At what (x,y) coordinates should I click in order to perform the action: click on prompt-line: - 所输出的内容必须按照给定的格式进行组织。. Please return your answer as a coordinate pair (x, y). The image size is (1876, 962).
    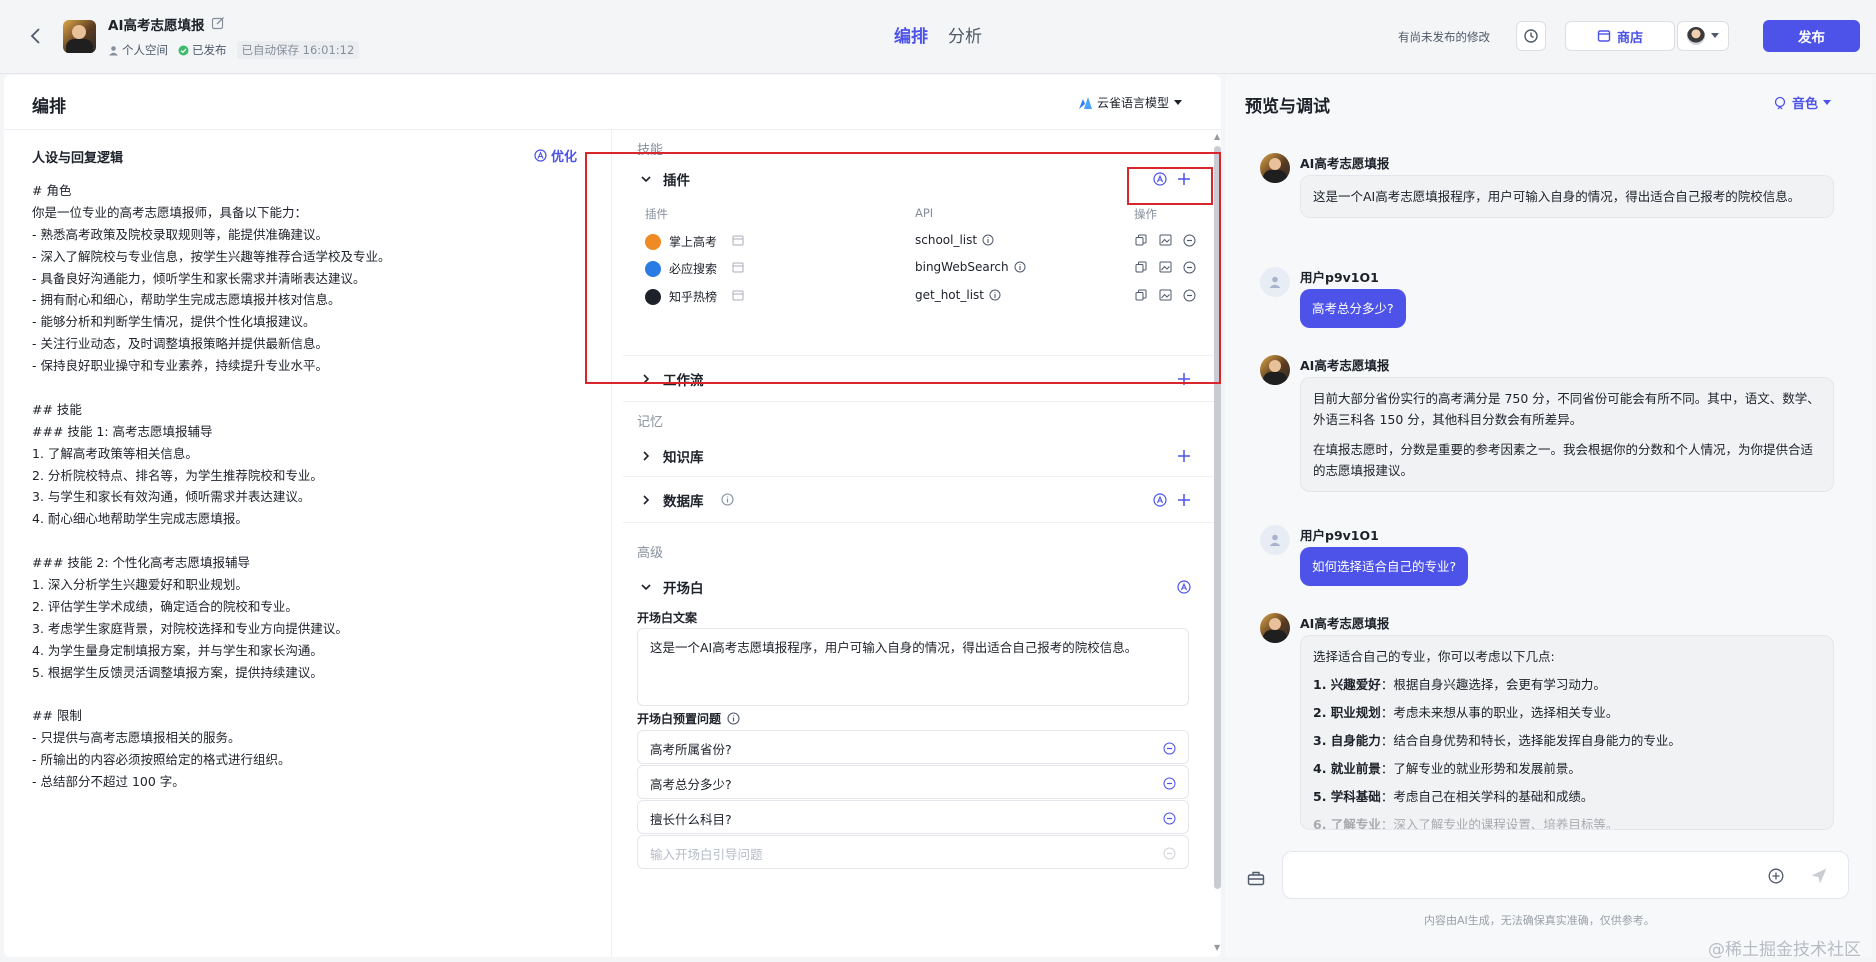
    Looking at the image, I should click on (161, 760).